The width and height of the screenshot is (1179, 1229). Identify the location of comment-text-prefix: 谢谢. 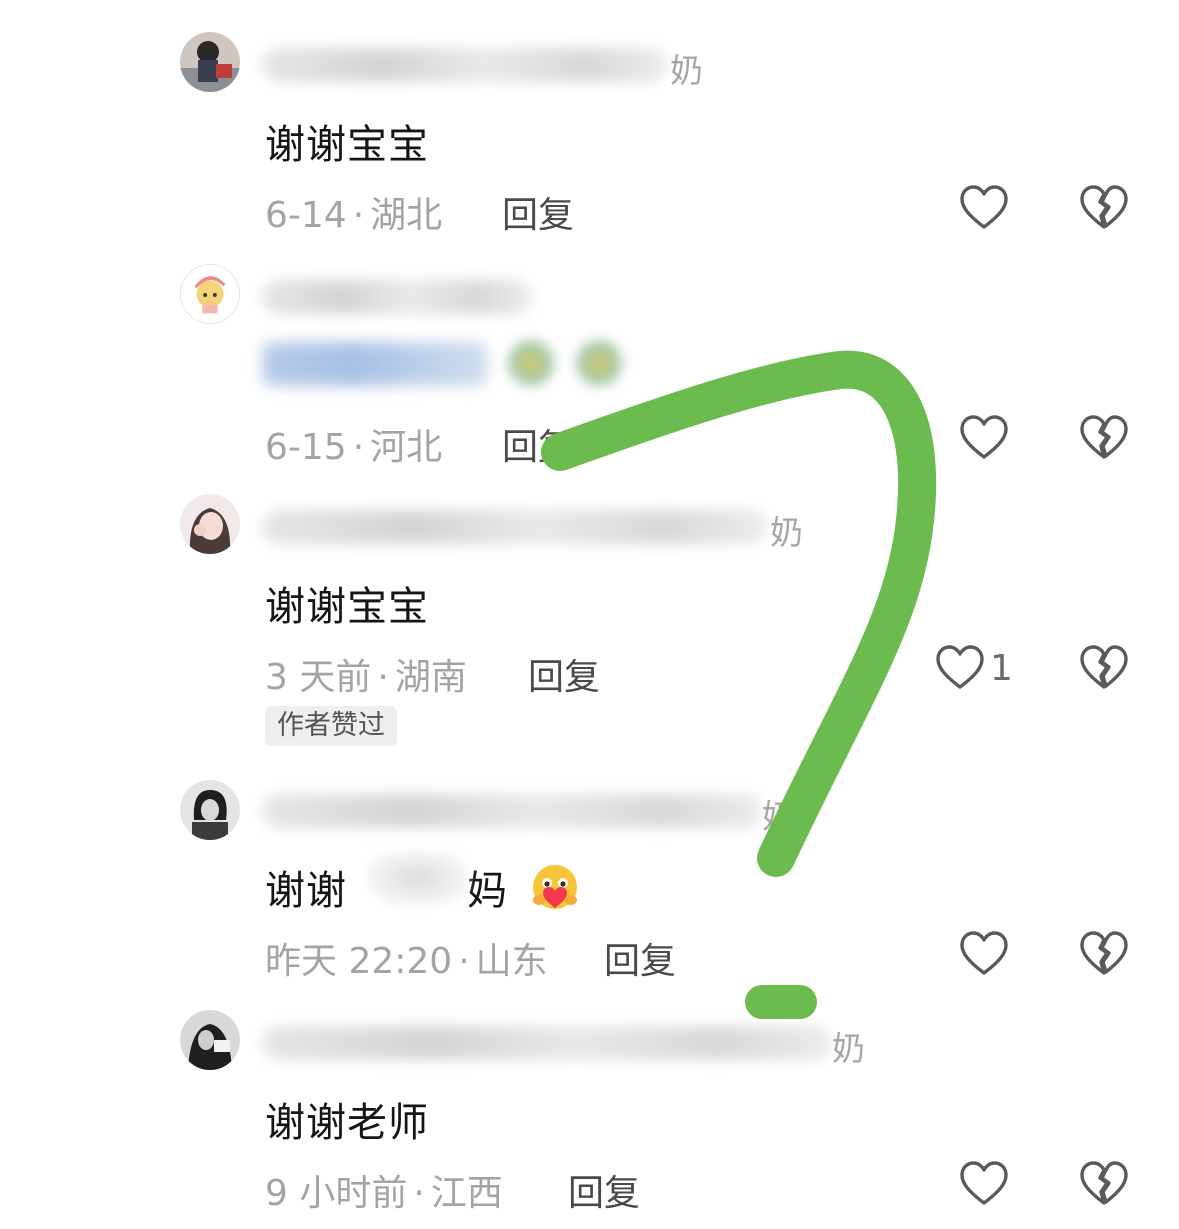
(306, 891).